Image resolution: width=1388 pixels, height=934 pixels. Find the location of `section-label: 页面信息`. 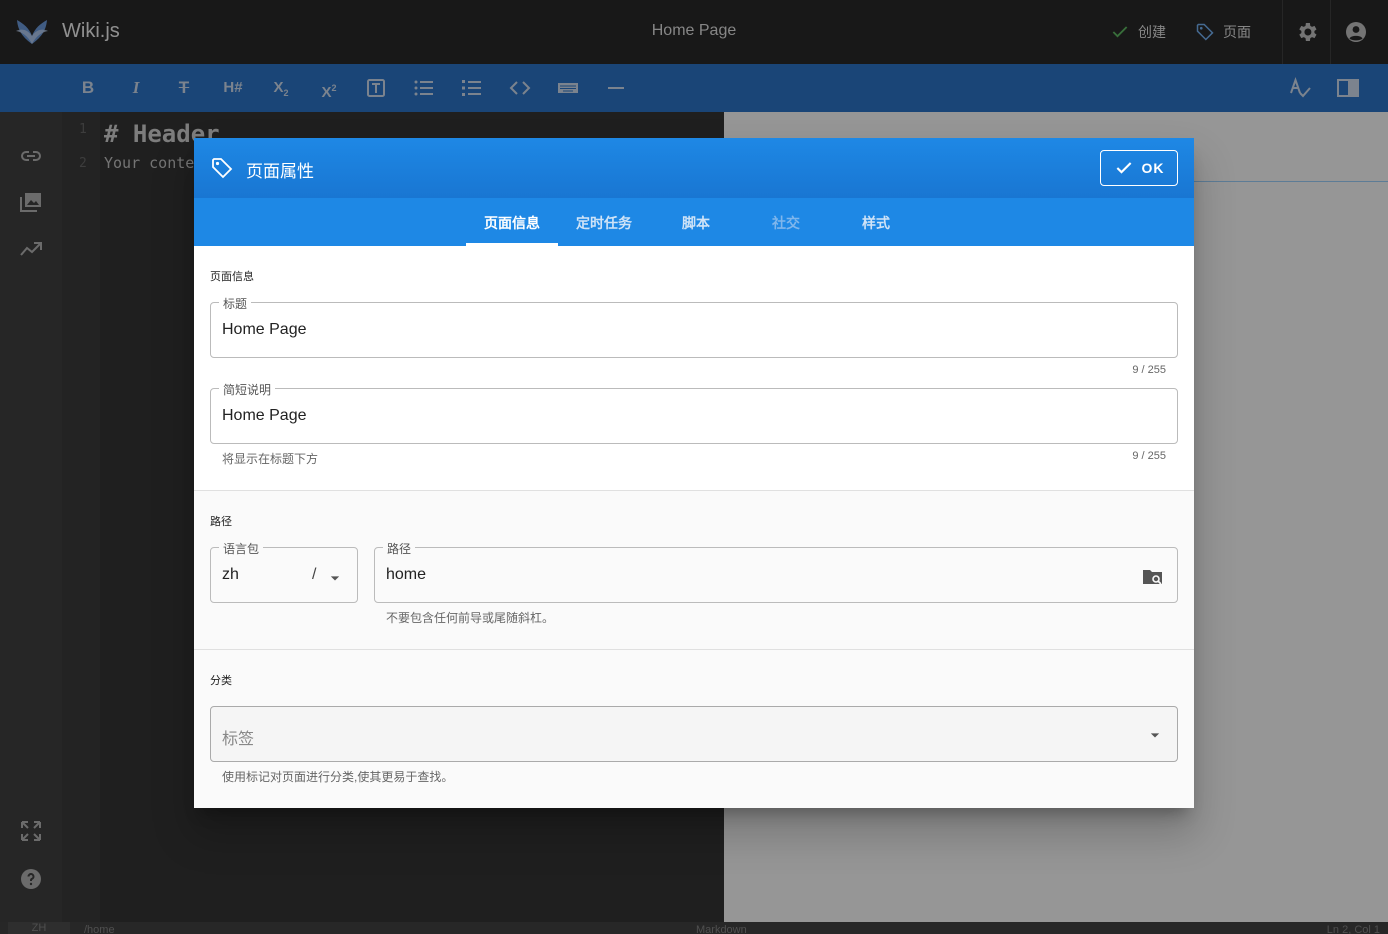

section-label: 页面信息 is located at coordinates (232, 277).